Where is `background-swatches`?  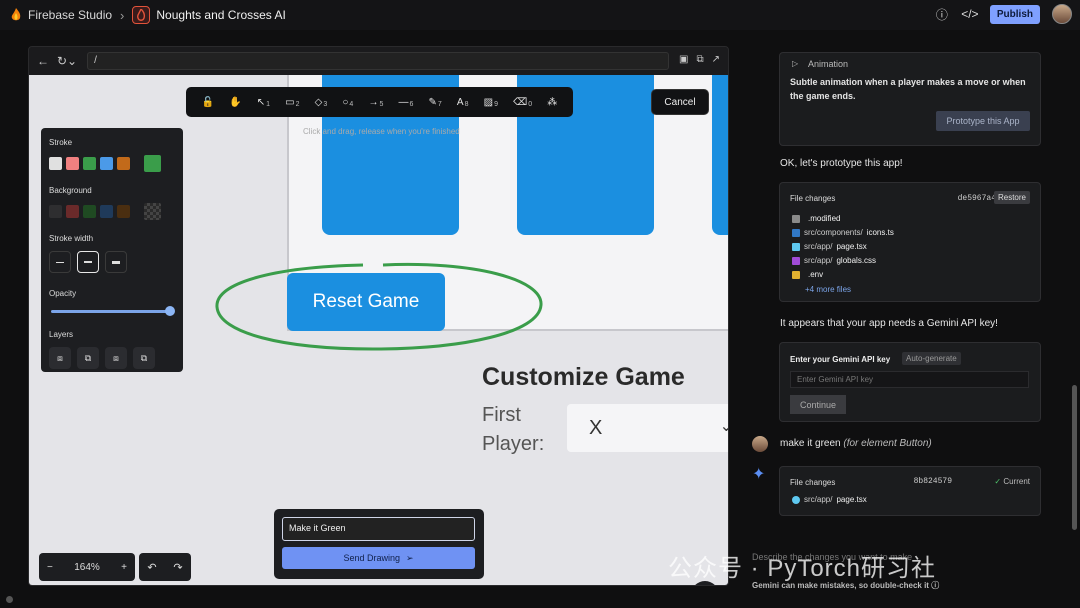 background-swatches is located at coordinates (112, 211).